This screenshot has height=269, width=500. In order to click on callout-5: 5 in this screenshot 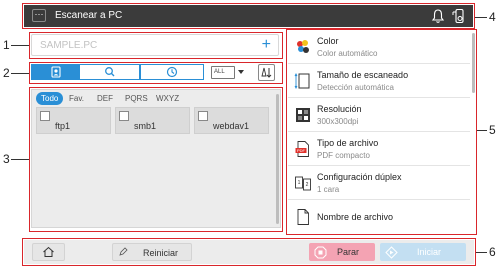, I will do `click(492, 130)`.